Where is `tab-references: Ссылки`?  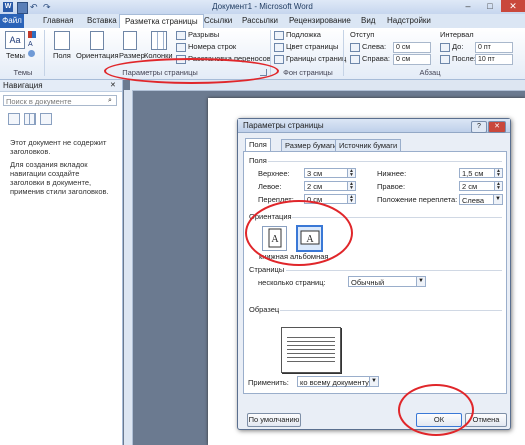 tab-references: Ссылки is located at coordinates (218, 21).